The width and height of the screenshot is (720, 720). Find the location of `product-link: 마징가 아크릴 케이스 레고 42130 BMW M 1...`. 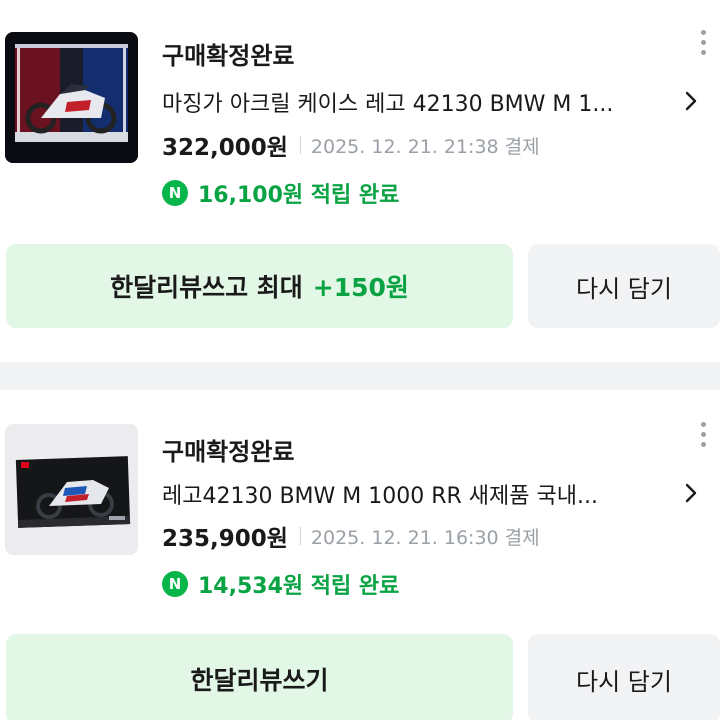

product-link: 마징가 아크릴 케이스 레고 42130 BMW M 1... is located at coordinates (437, 102).